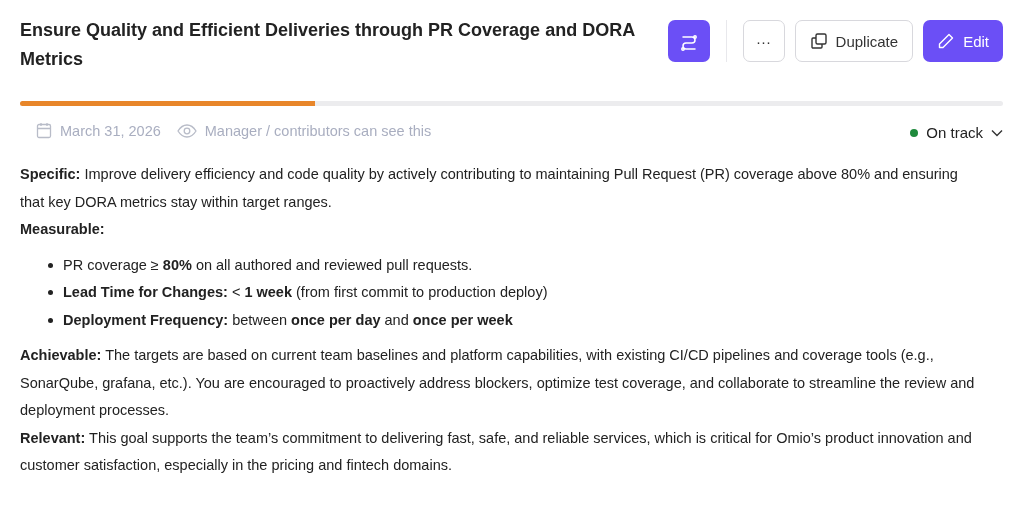 Image resolution: width=1024 pixels, height=507 pixels. What do you see at coordinates (963, 41) in the screenshot?
I see `edit-button: Edit` at bounding box center [963, 41].